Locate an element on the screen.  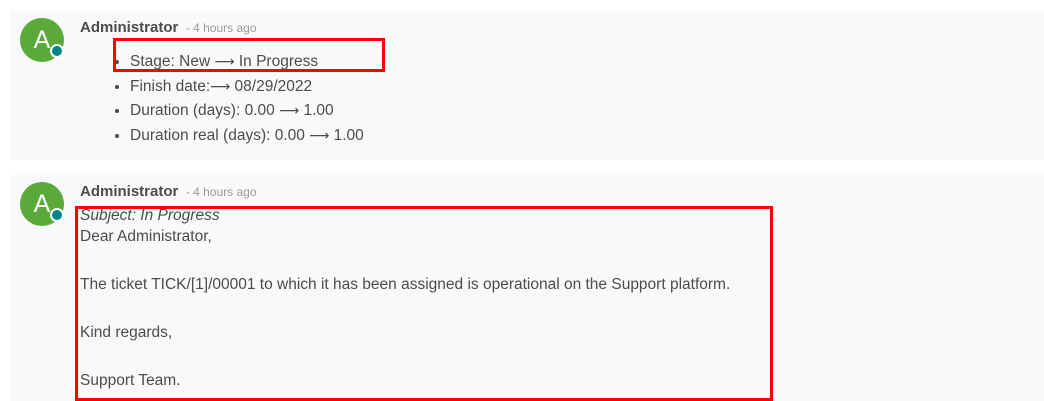
signature-text: Support Team. is located at coordinates (130, 380).